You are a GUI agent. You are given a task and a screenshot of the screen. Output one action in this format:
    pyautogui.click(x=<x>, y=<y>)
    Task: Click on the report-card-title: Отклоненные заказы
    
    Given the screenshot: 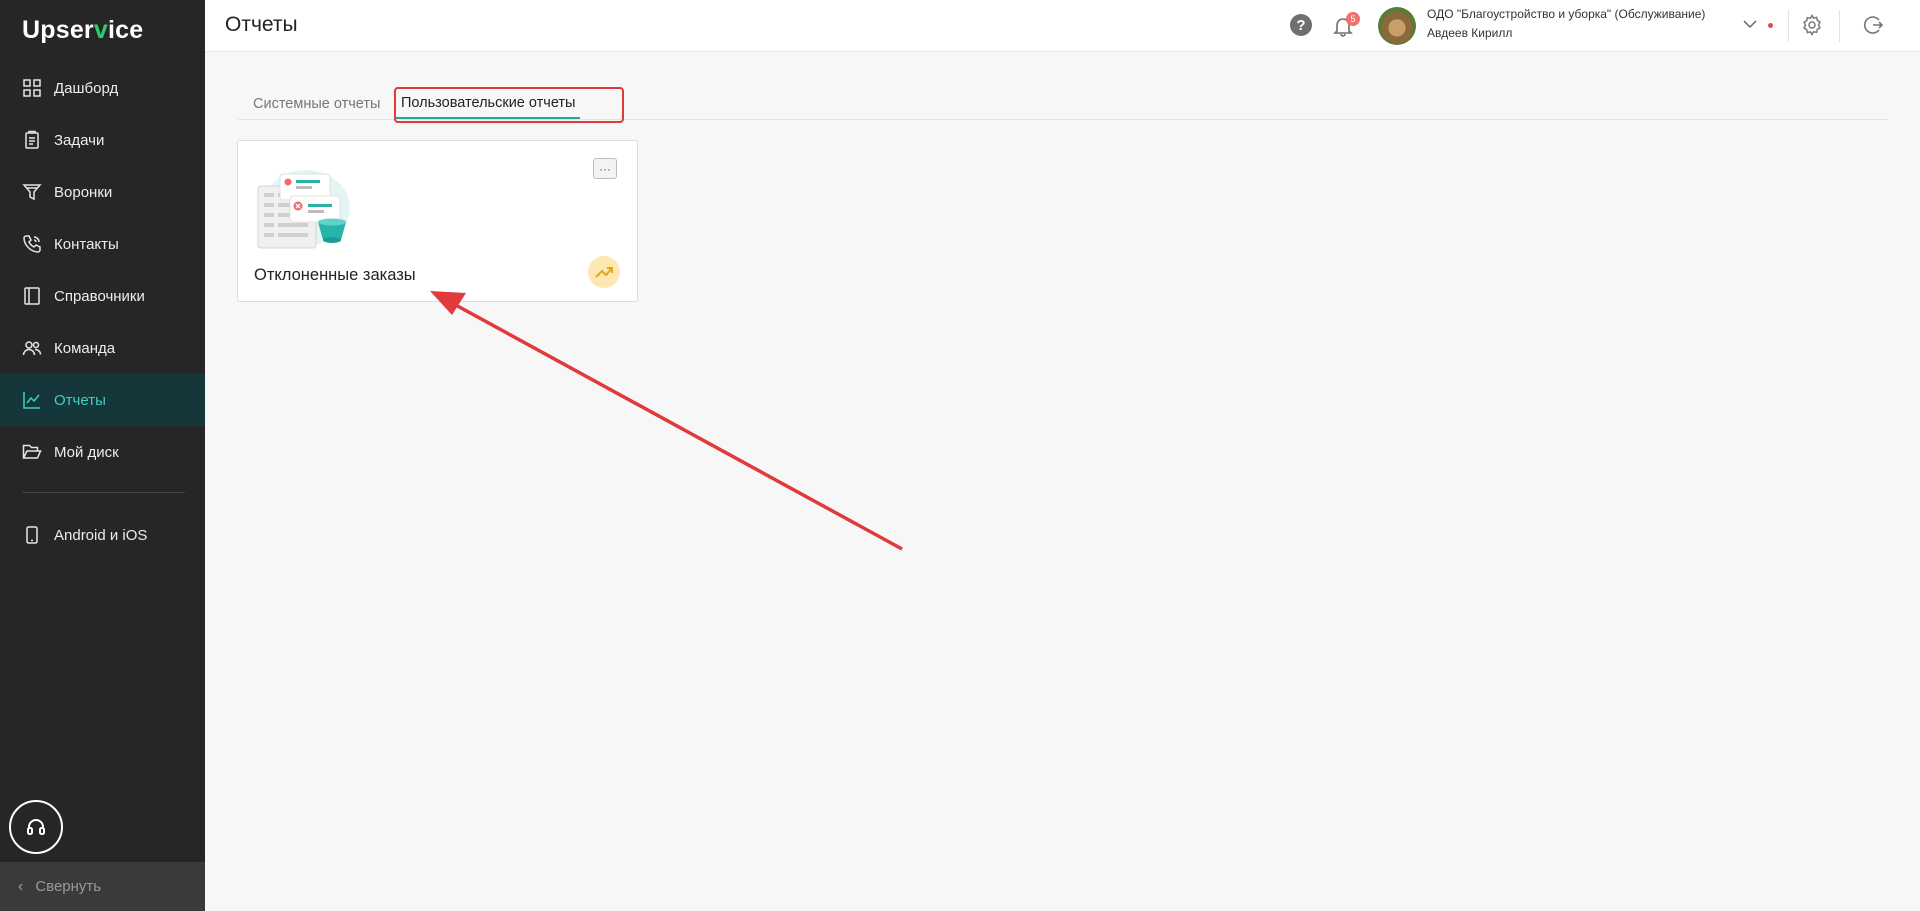 What is the action you would take?
    pyautogui.click(x=335, y=275)
    